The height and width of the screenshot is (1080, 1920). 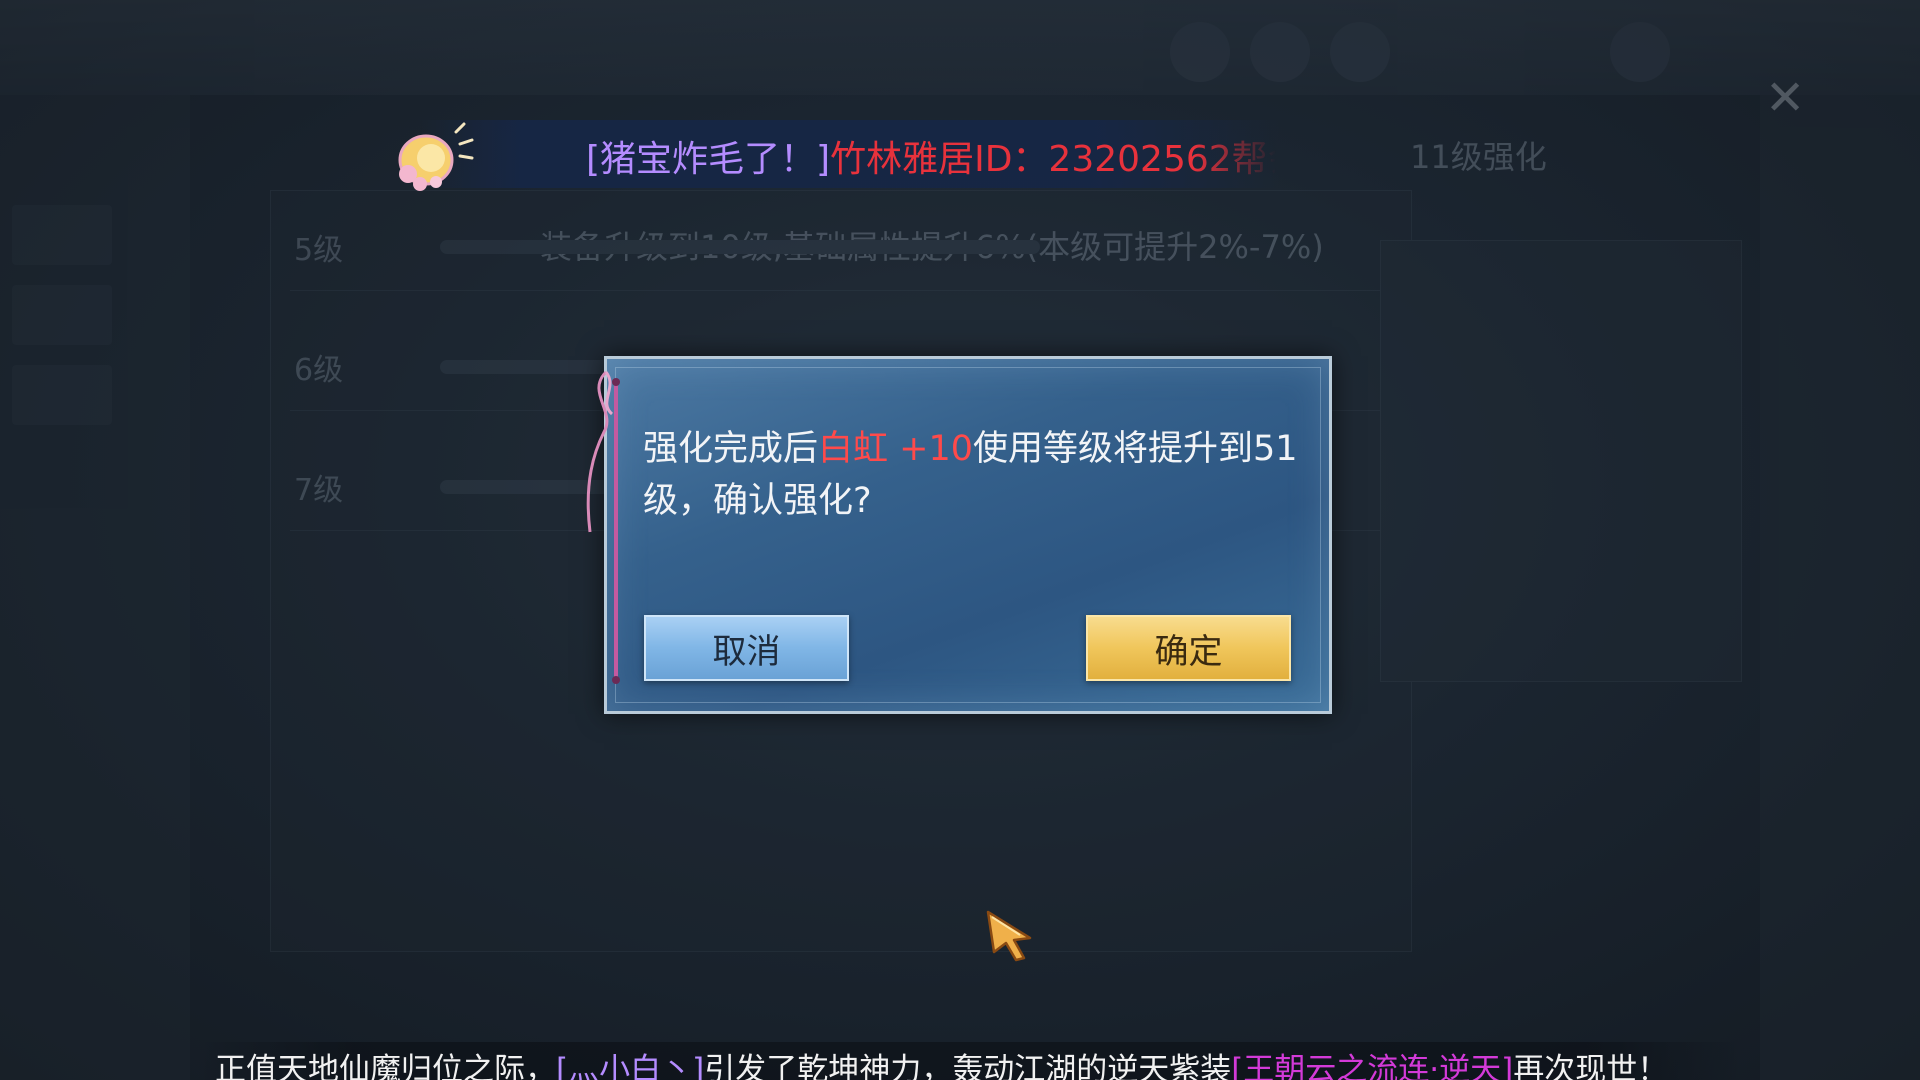 What do you see at coordinates (1785, 98) in the screenshot?
I see `close-icon: ✕` at bounding box center [1785, 98].